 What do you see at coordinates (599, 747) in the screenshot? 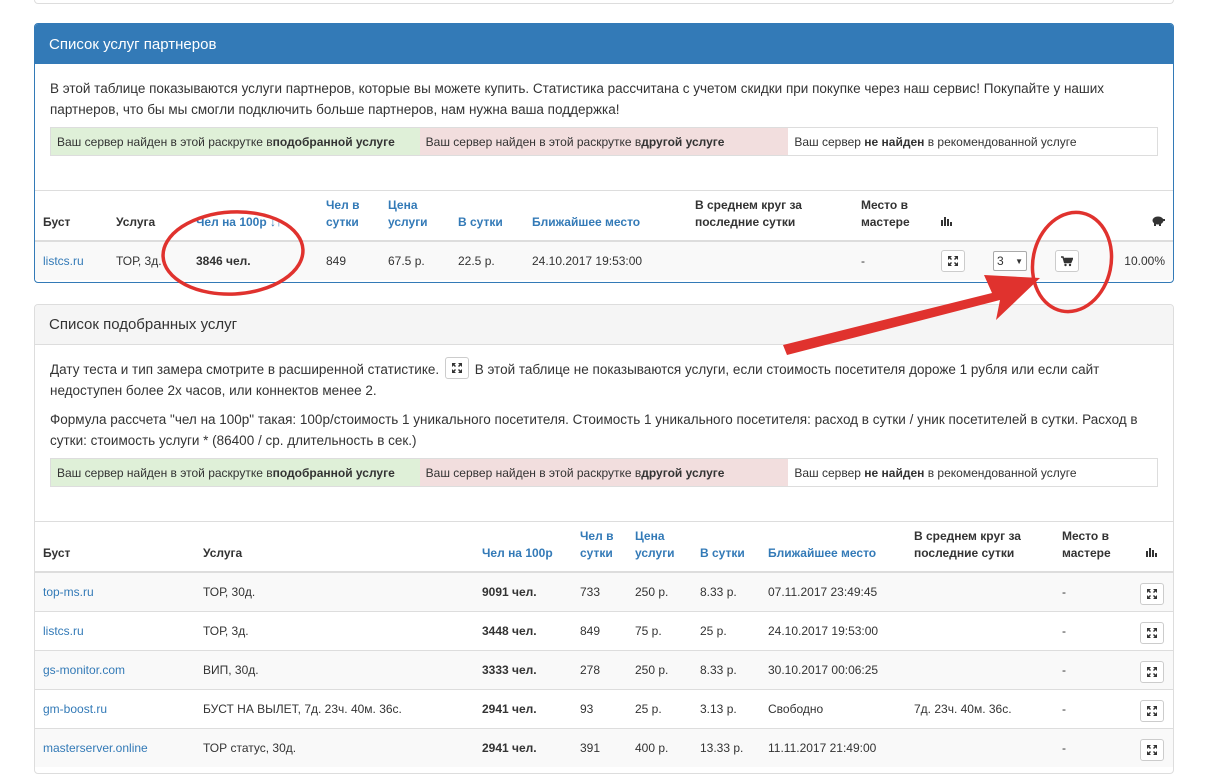
I see `row-per-day-people: 391` at bounding box center [599, 747].